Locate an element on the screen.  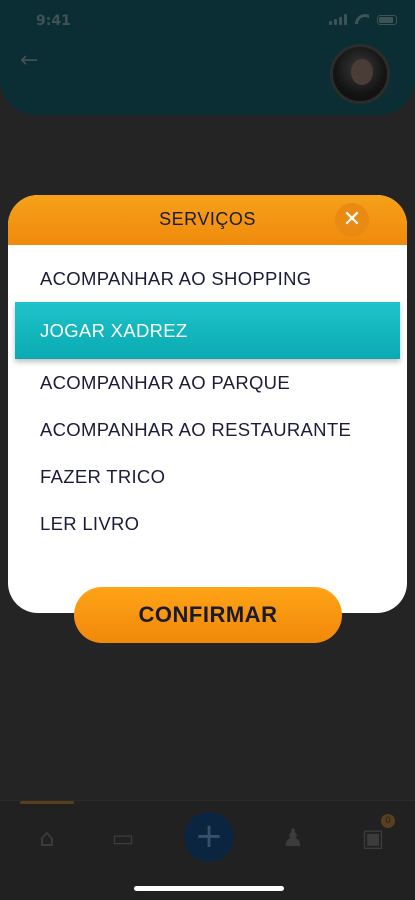
confirm-button: CONFIRMAR is located at coordinates (208, 615).